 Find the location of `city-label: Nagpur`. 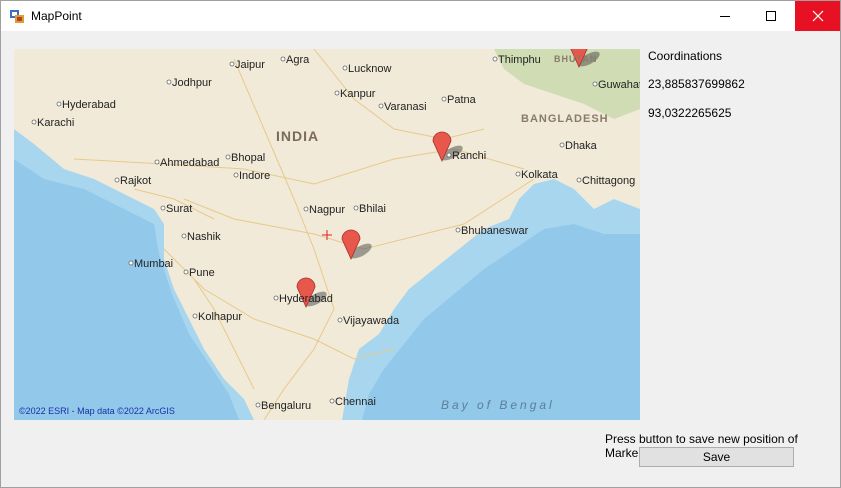

city-label: Nagpur is located at coordinates (327, 210).